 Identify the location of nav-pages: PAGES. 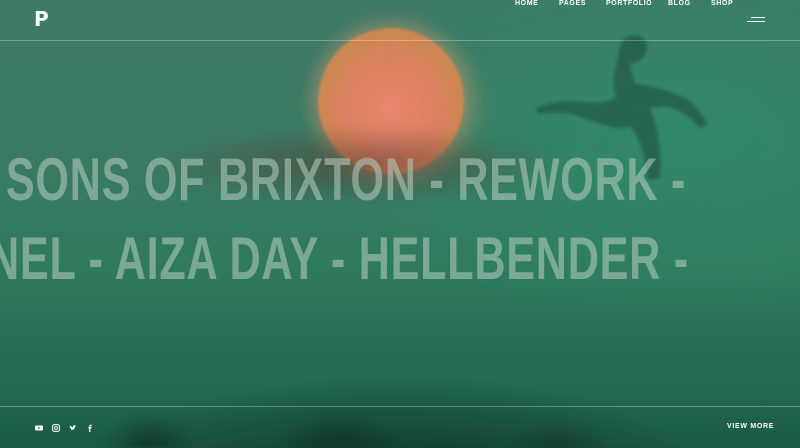
(572, 3).